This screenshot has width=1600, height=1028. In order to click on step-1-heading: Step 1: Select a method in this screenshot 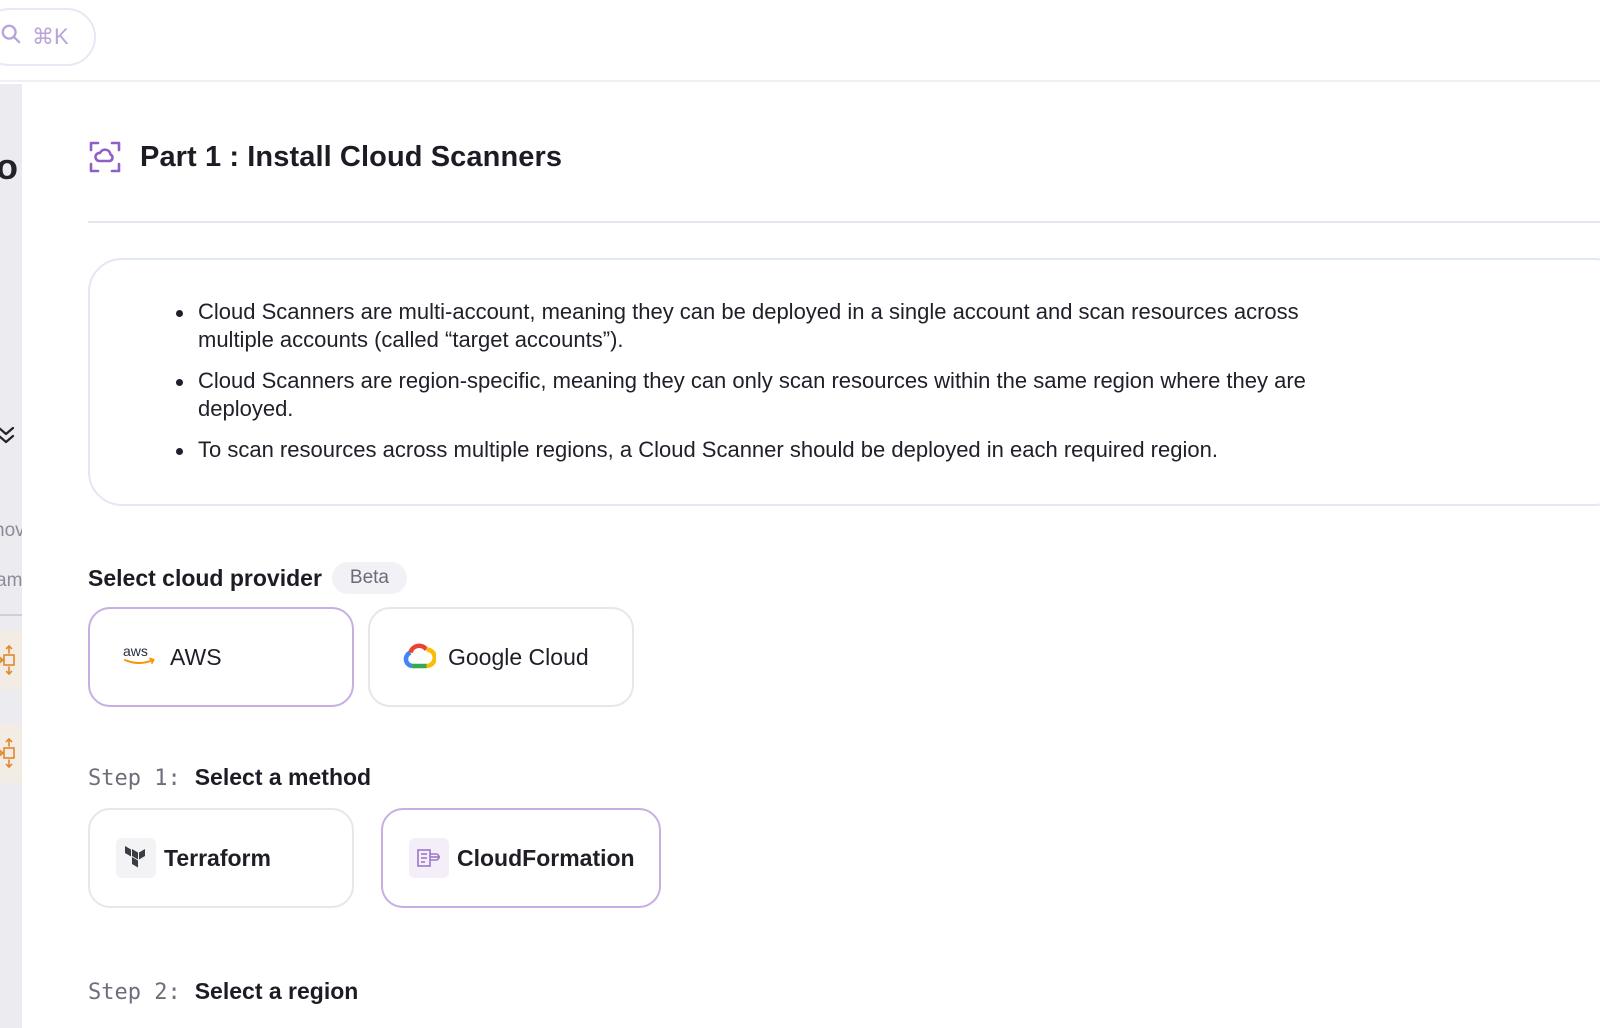, I will do `click(229, 777)`.